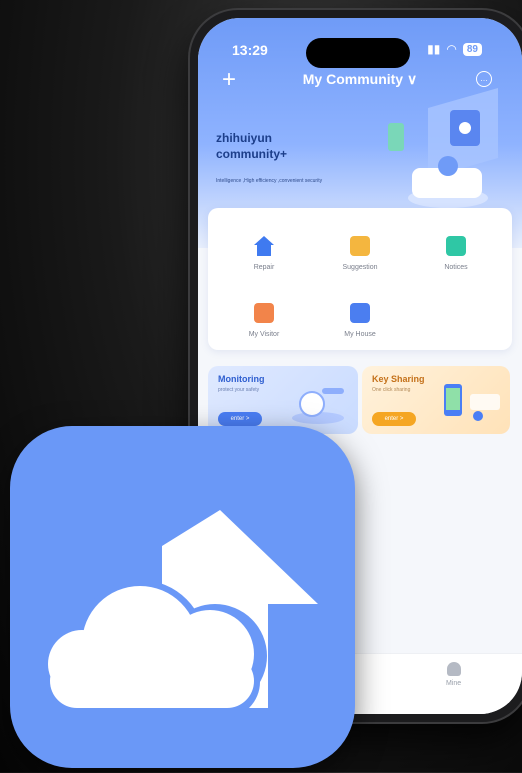 This screenshot has width=522, height=773. Describe the element at coordinates (412, 79) in the screenshot. I see `chevron-down-icon: ∨` at that location.